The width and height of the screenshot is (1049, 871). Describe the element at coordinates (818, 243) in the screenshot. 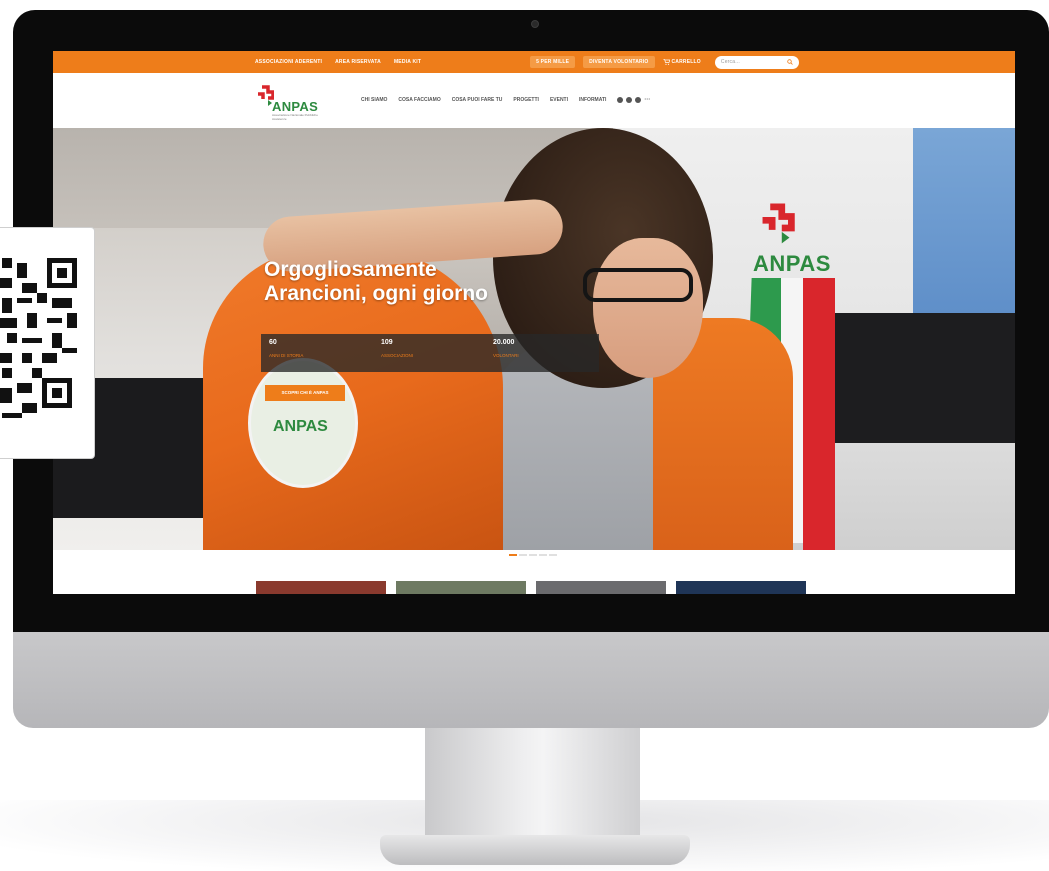

I see `van-anpas-logo: ANPAS` at that location.